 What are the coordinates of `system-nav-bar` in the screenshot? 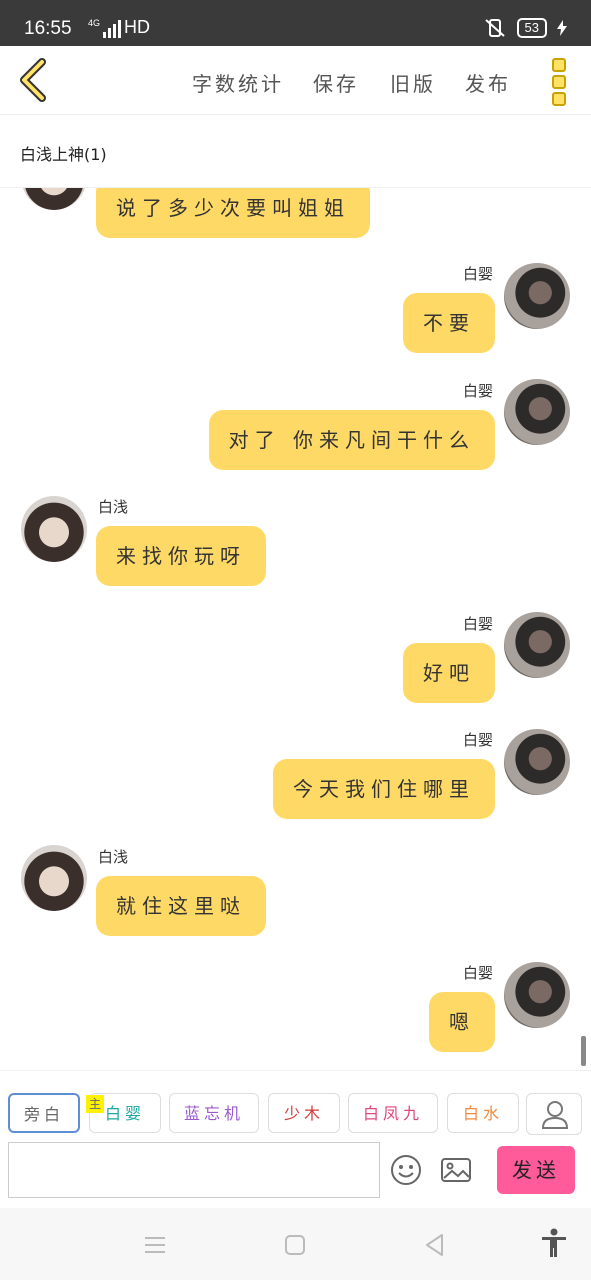 It's located at (295, 1244).